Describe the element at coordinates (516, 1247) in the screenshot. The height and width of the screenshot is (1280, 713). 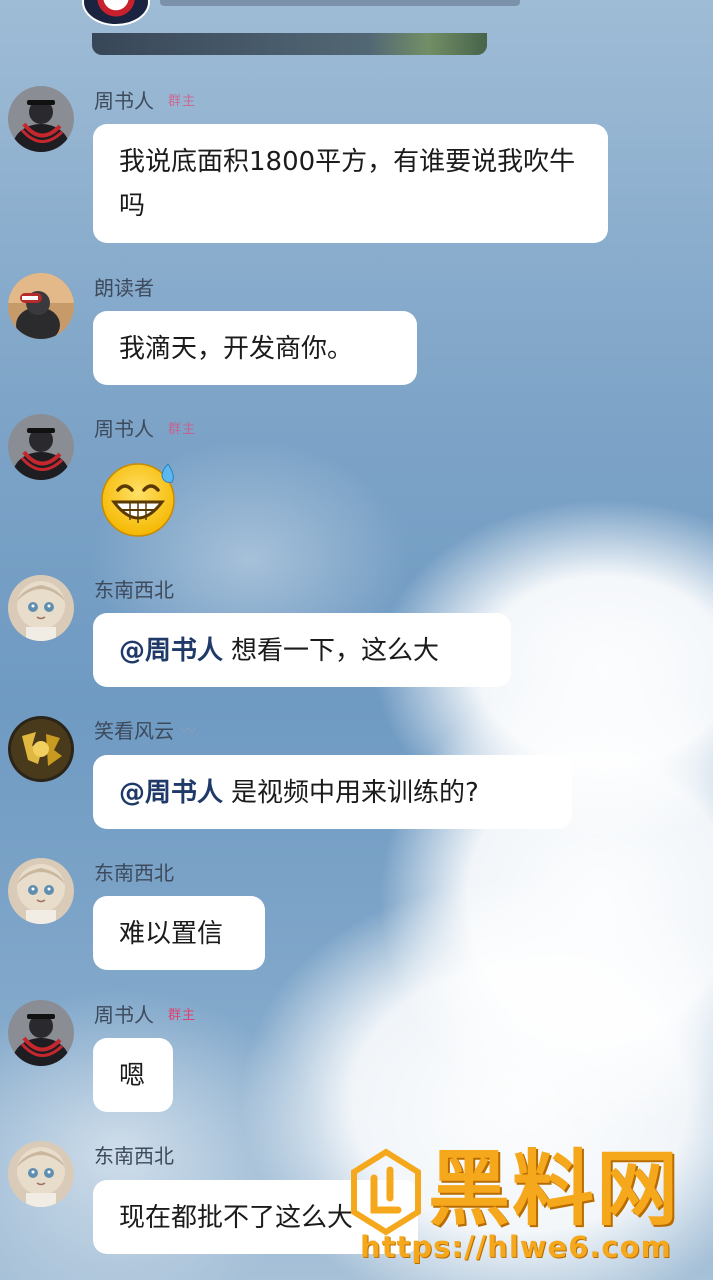
I see `watermark-url: https://hlwe6.com` at that location.